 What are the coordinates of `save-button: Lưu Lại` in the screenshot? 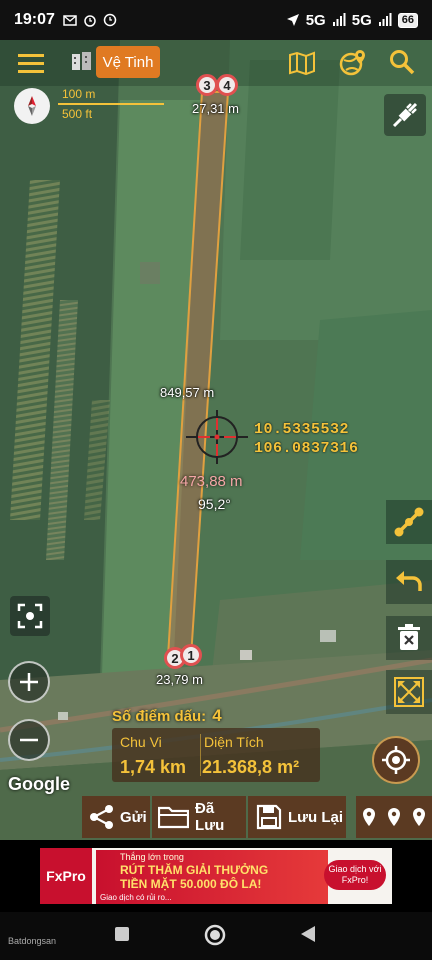 It's located at (297, 817).